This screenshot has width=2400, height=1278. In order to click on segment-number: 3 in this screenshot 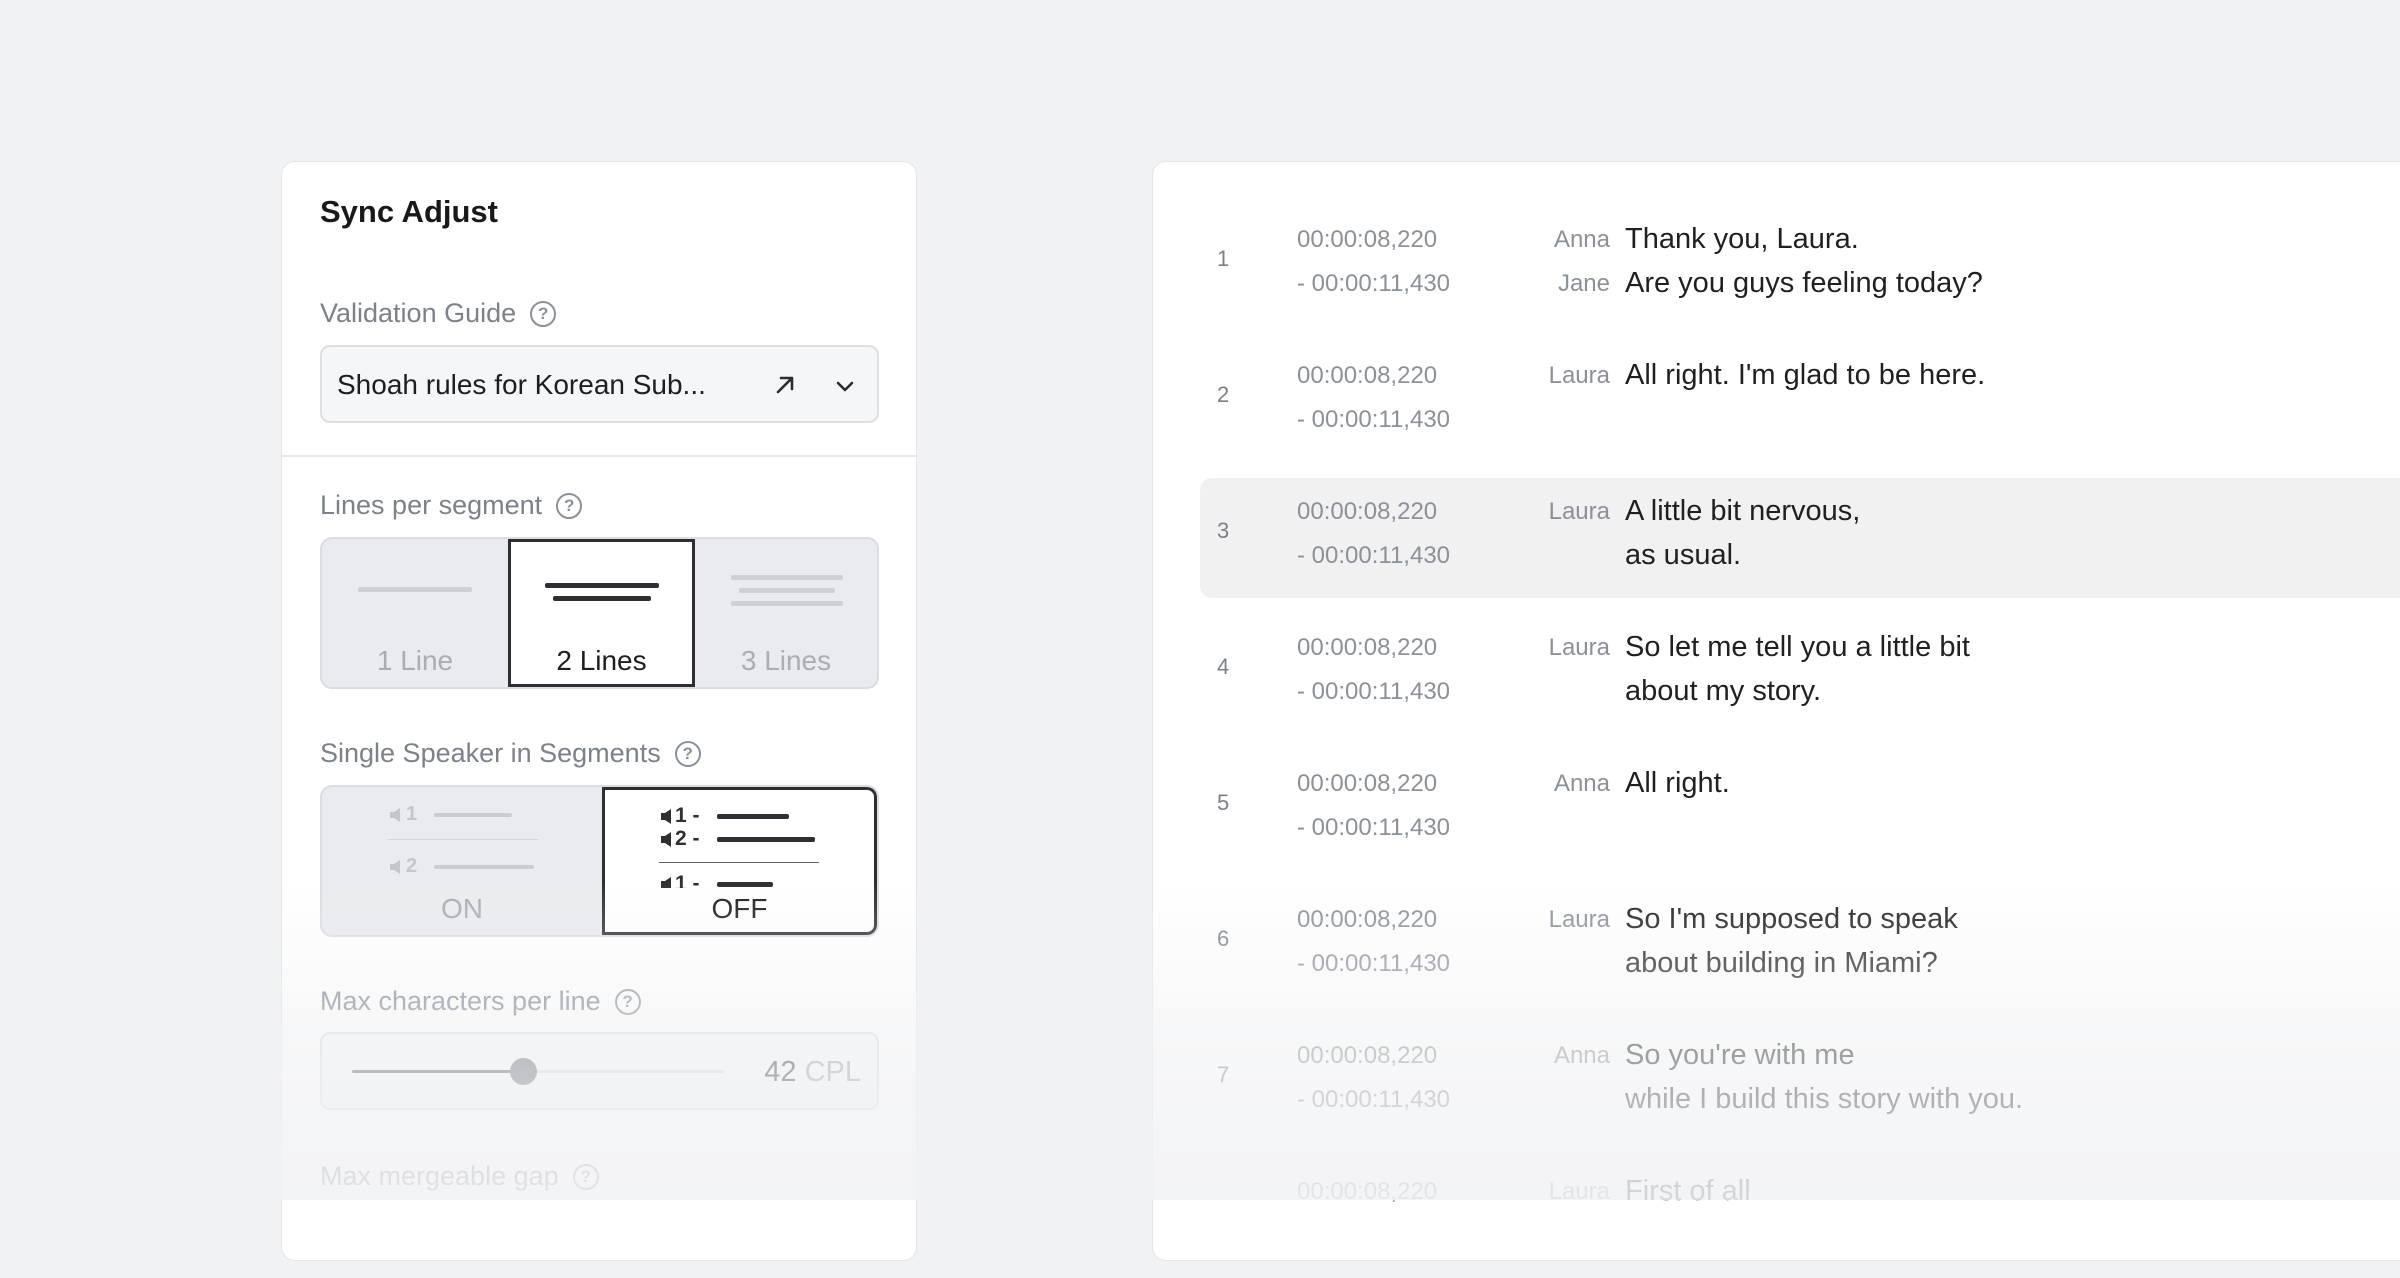, I will do `click(1223, 530)`.